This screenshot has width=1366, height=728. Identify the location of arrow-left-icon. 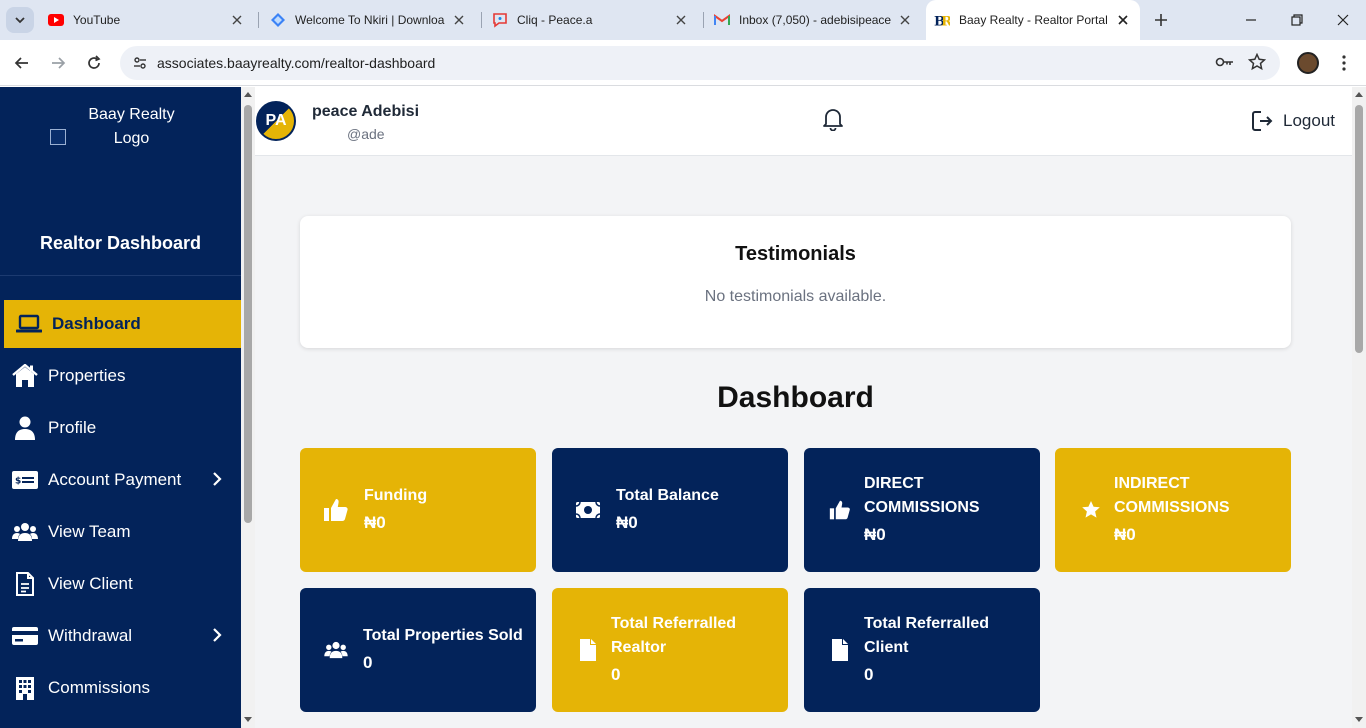
(21, 63).